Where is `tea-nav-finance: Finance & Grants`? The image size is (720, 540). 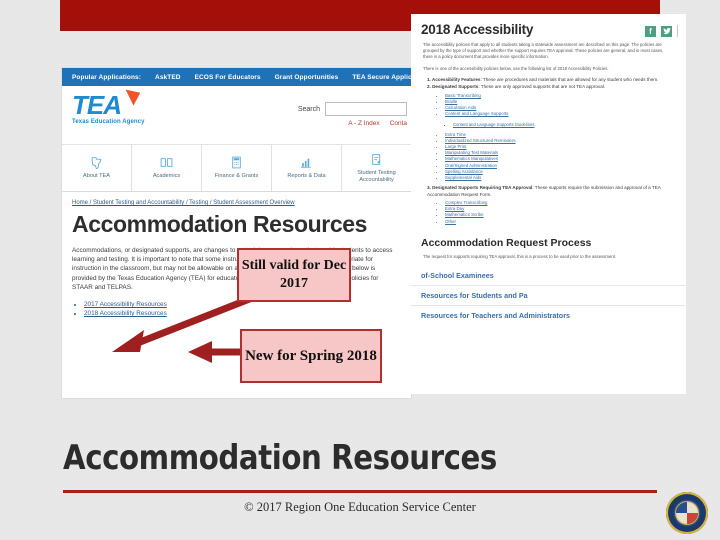 tea-nav-finance: Finance & Grants is located at coordinates (237, 168).